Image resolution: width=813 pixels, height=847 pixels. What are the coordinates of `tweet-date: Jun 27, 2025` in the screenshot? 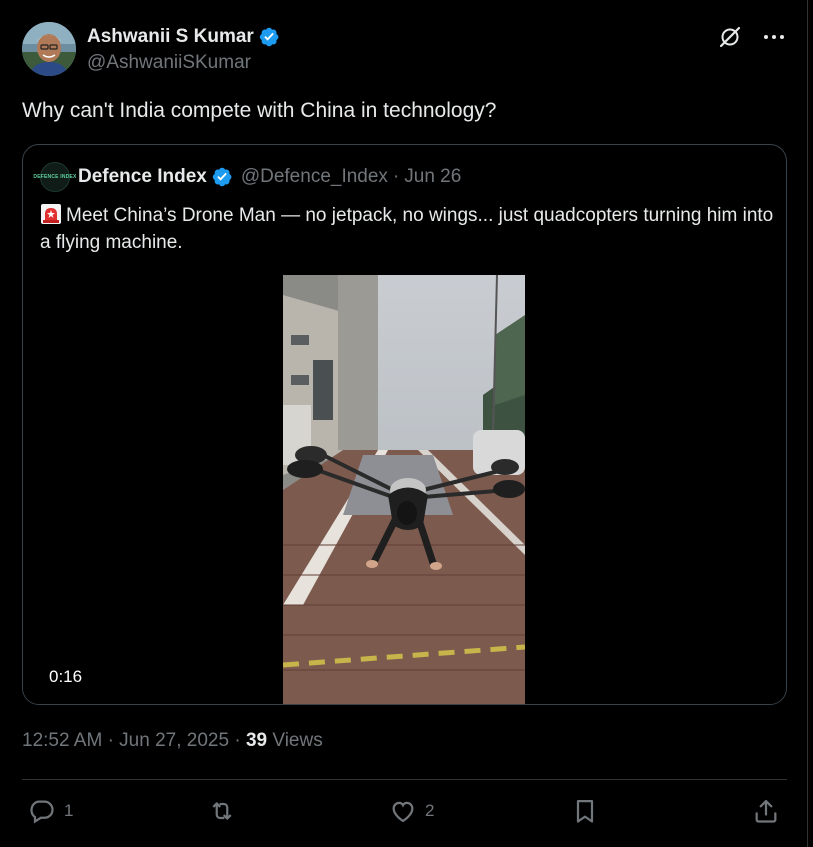 It's located at (174, 740).